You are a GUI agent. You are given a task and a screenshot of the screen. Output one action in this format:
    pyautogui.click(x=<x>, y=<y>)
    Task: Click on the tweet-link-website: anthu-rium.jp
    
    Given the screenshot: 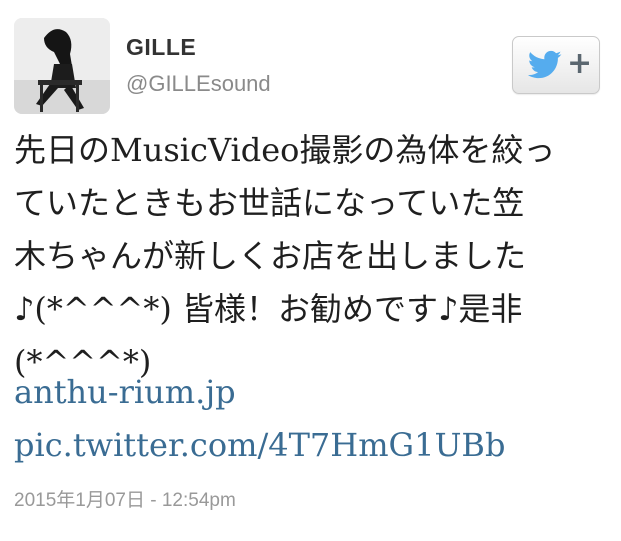 What is the action you would take?
    pyautogui.click(x=314, y=392)
    